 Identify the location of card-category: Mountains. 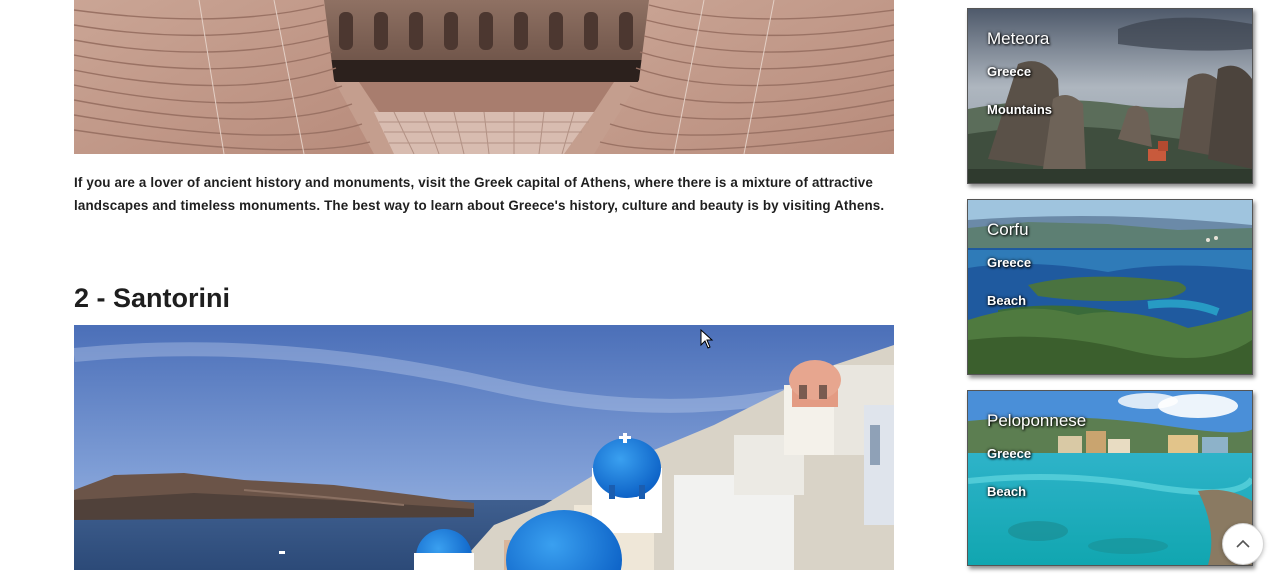
(1019, 109).